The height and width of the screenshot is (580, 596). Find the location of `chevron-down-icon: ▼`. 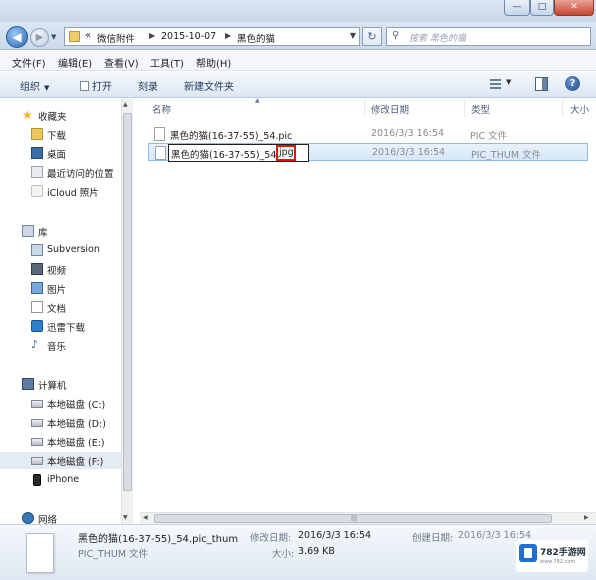

chevron-down-icon: ▼ is located at coordinates (509, 82).